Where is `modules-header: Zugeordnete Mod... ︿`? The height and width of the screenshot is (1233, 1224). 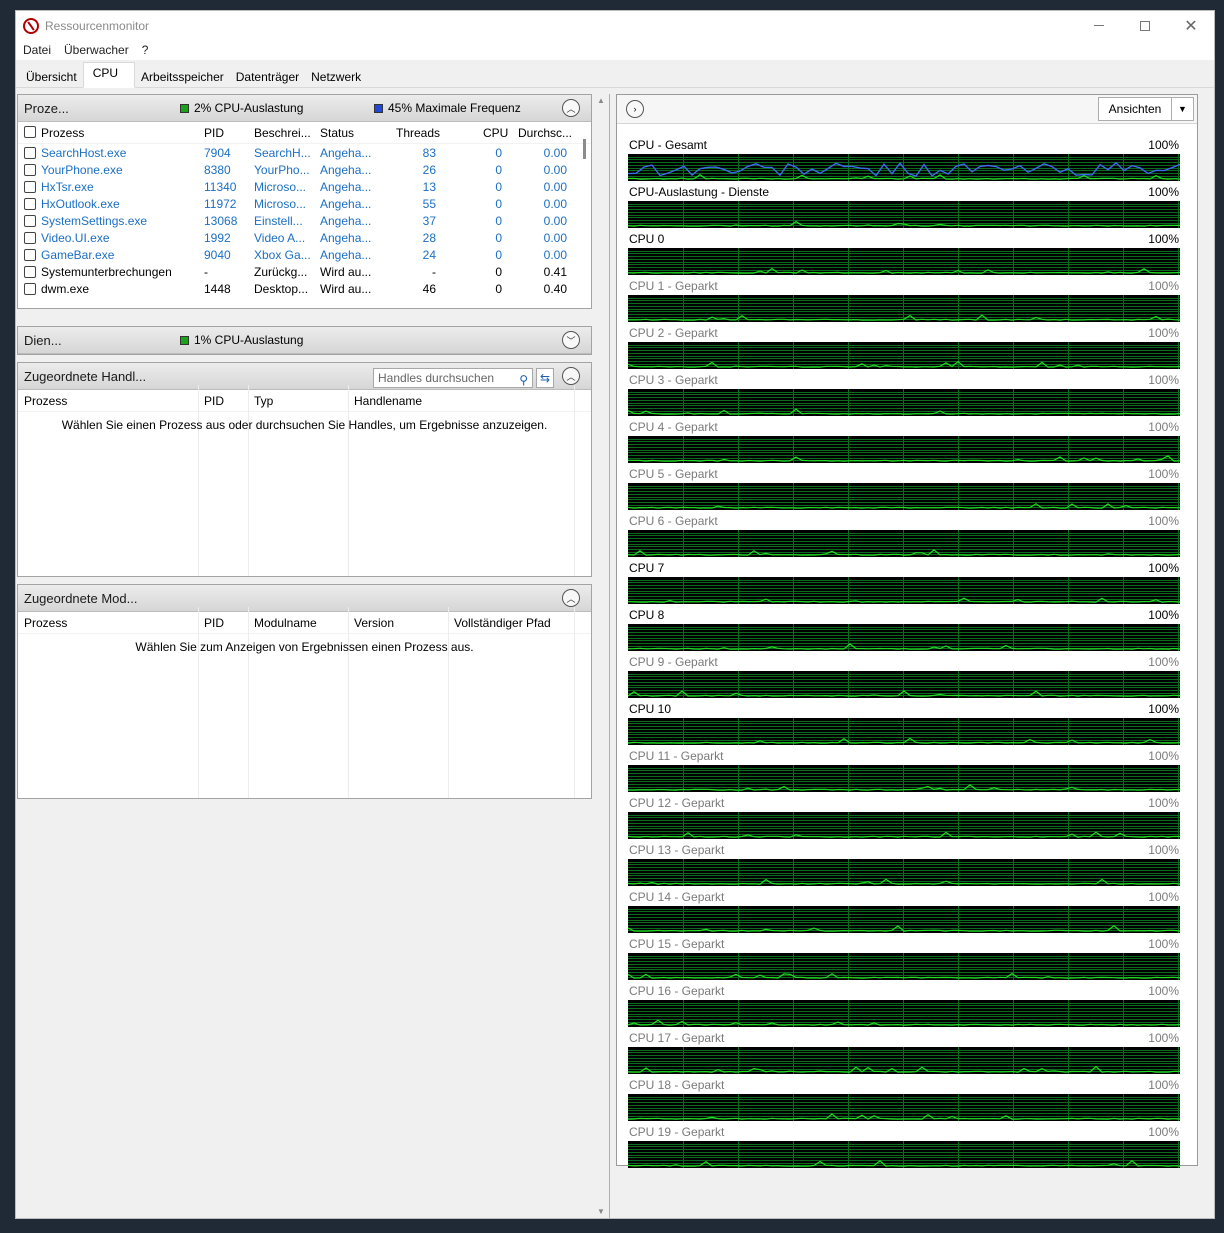 modules-header: Zugeordnete Mod... ︿ is located at coordinates (304, 598).